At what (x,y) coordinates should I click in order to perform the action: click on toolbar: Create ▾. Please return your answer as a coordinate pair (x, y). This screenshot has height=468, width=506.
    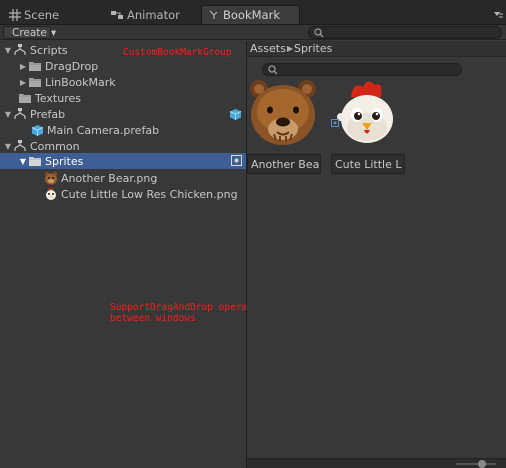
    Looking at the image, I should click on (253, 32).